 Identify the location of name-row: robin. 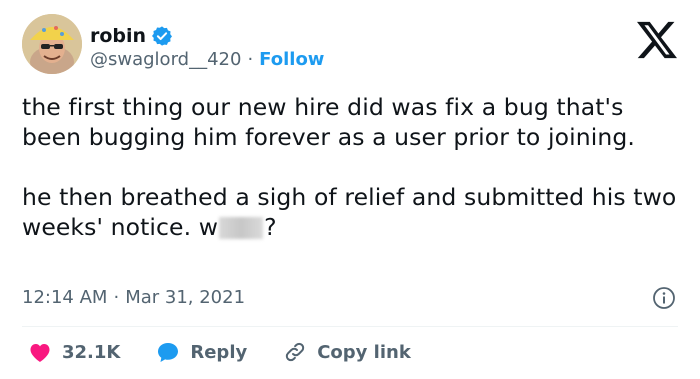
(131, 36).